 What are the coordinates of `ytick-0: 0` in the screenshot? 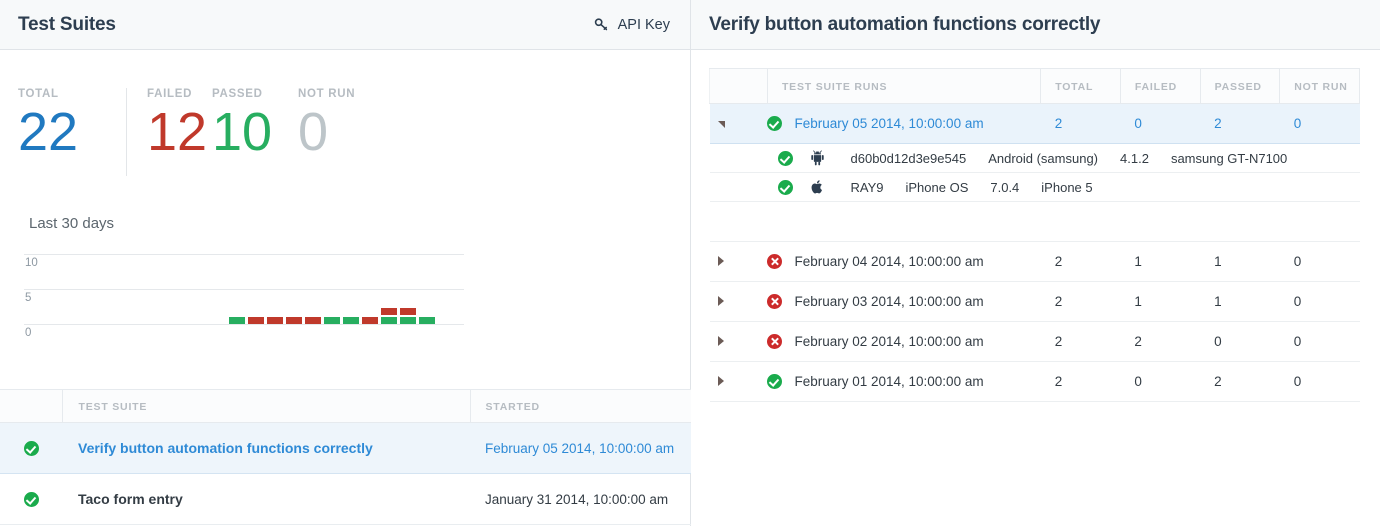 It's located at (28, 333).